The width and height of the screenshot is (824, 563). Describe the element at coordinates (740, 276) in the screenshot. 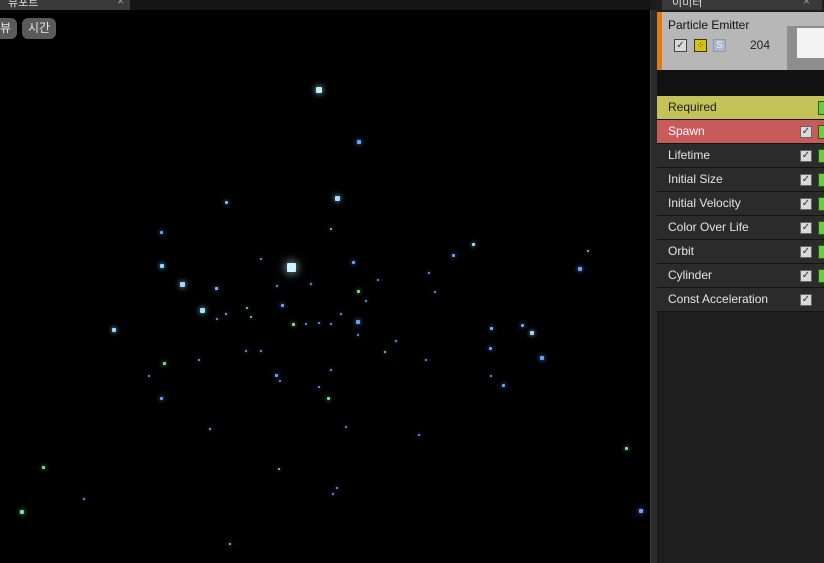

I see `module-cylinder: Cylinder ✓` at that location.